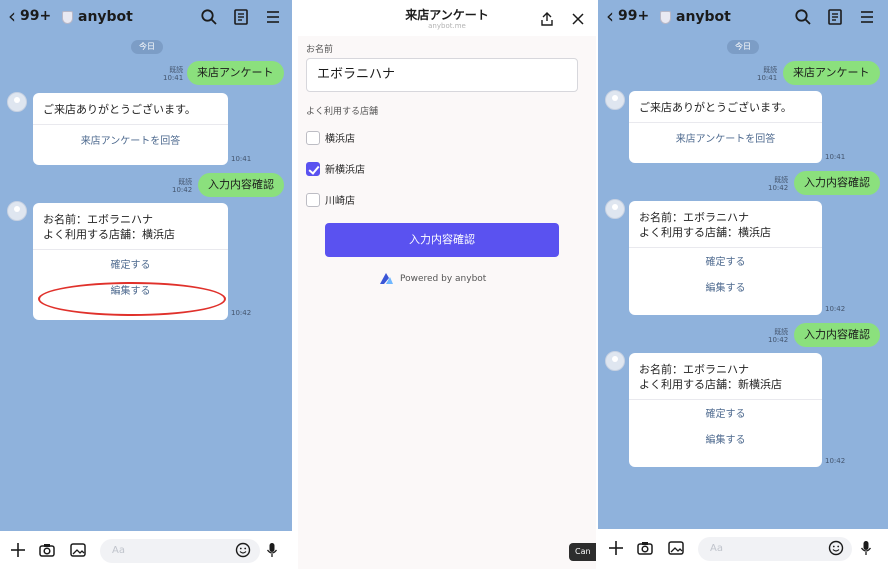 The image size is (888, 569). Describe the element at coordinates (36, 16) in the screenshot. I see `unread-count: 99+` at that location.